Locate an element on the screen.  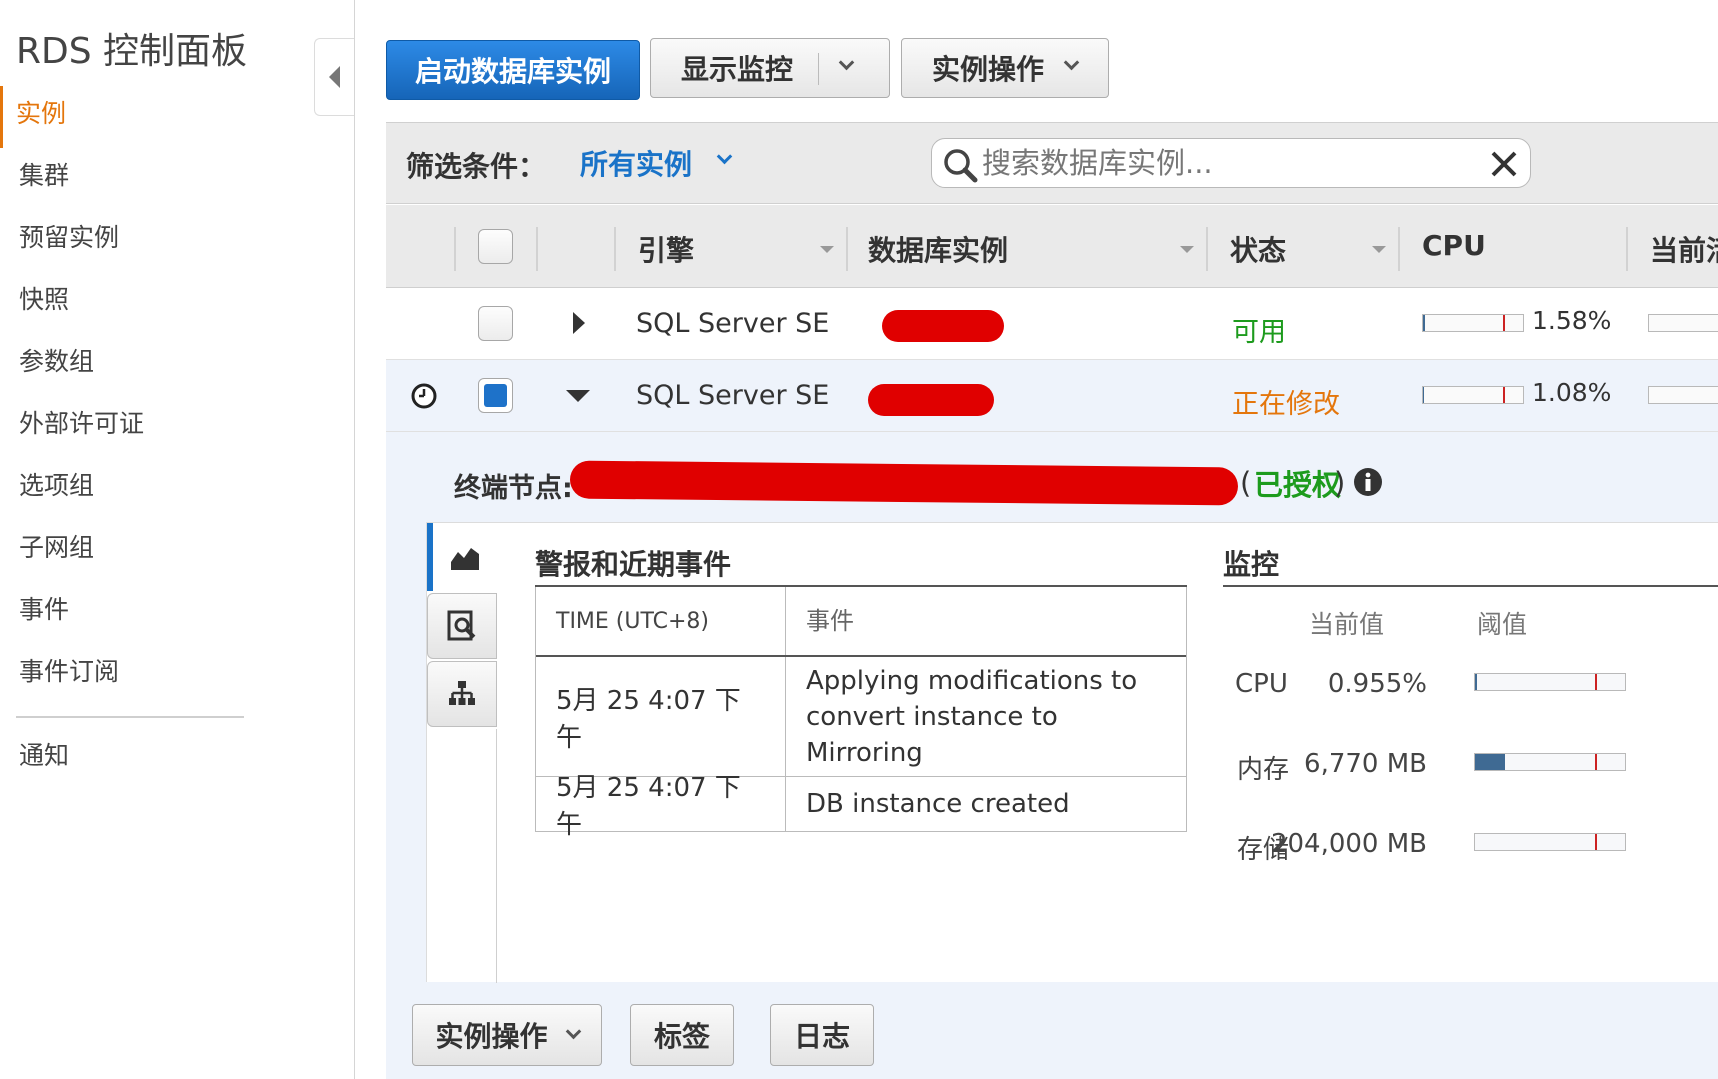
tags-button: 标签 is located at coordinates (682, 1035).